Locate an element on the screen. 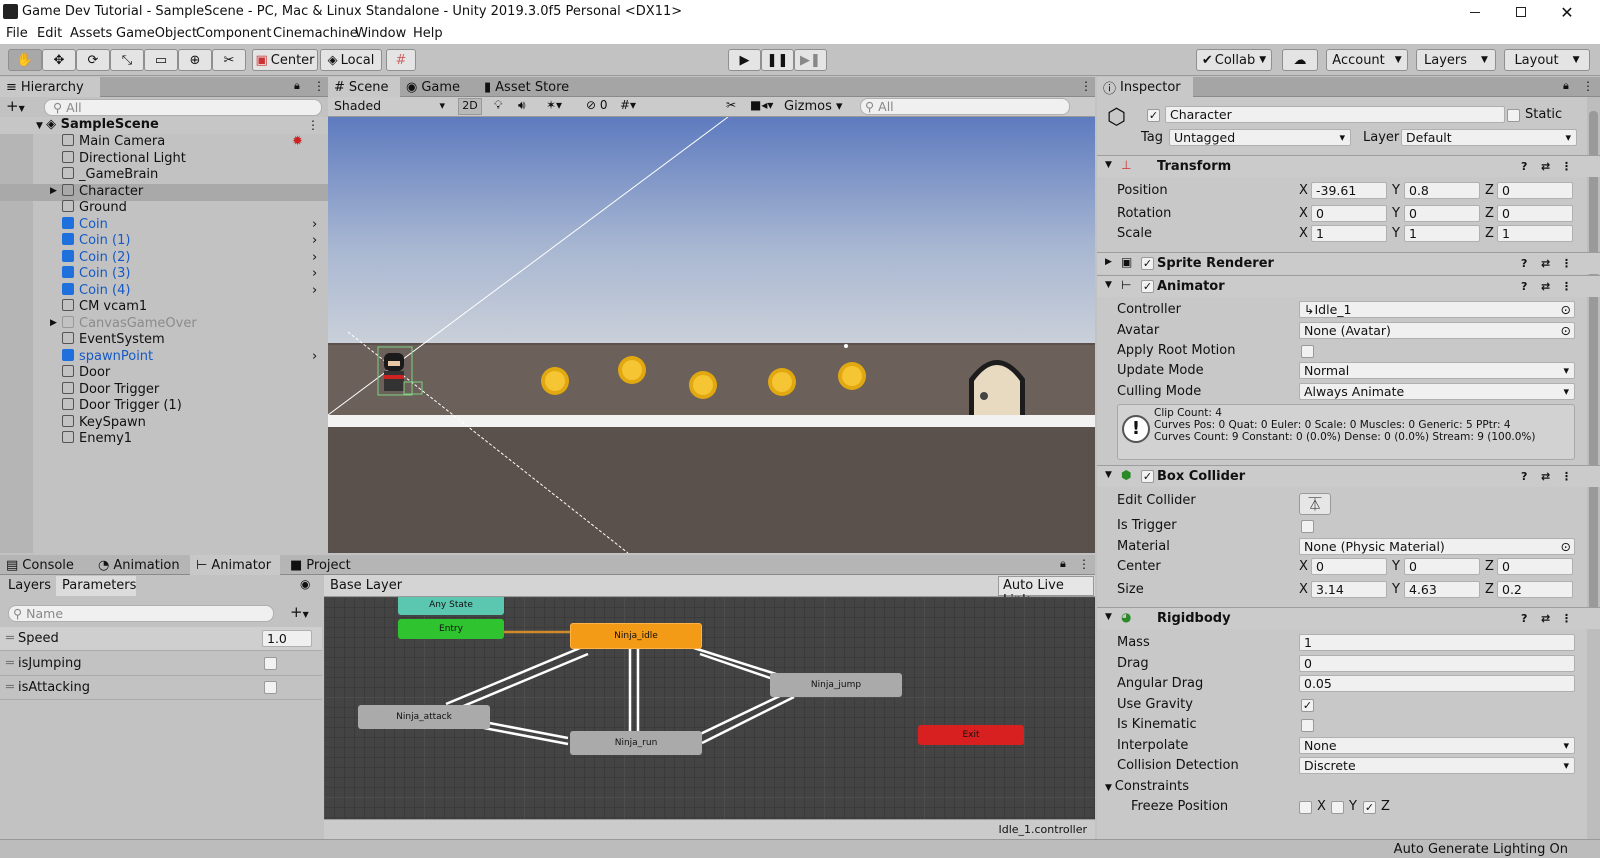 This screenshot has width=1600, height=858. tab-asset-store: ▮ Asset Store is located at coordinates (528, 87).